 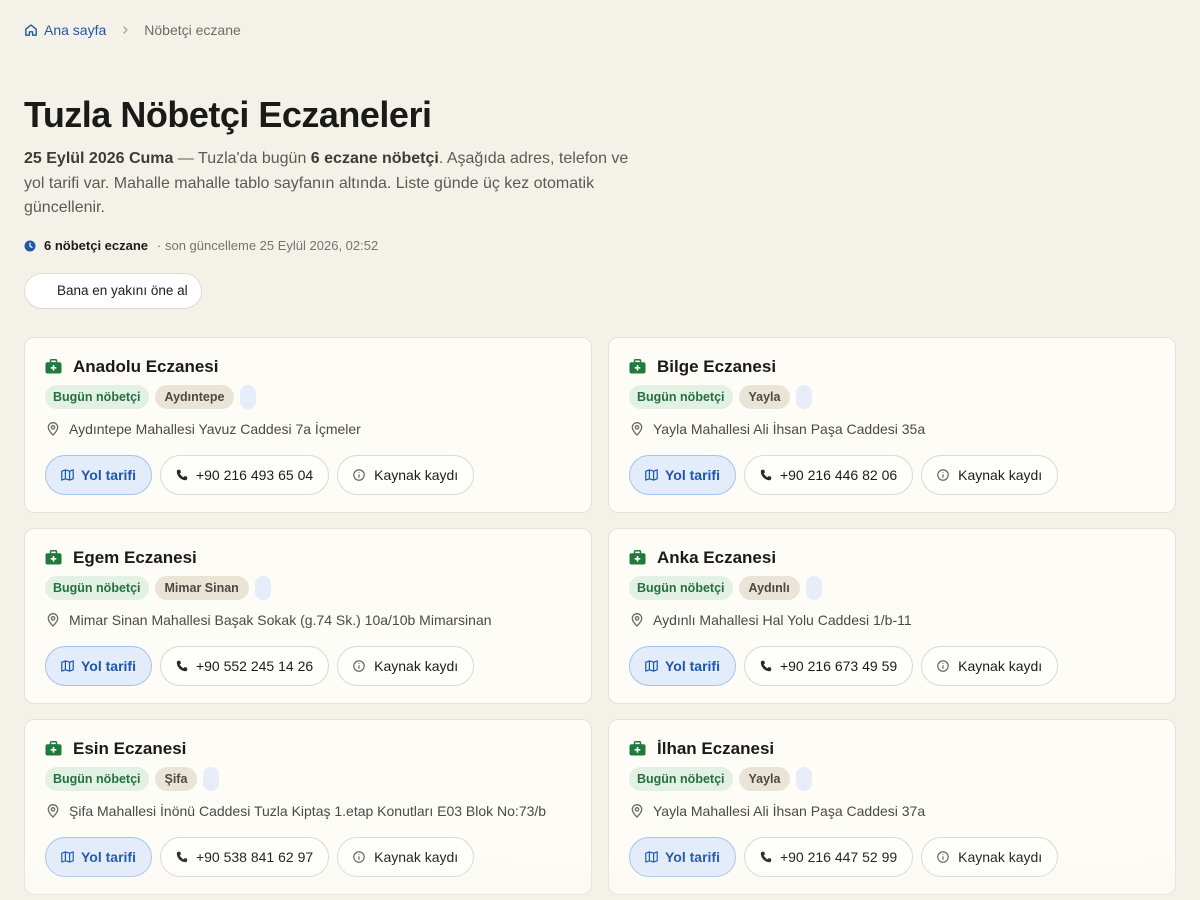 I want to click on phone-number: +90 216 673 49 59, so click(x=838, y=665).